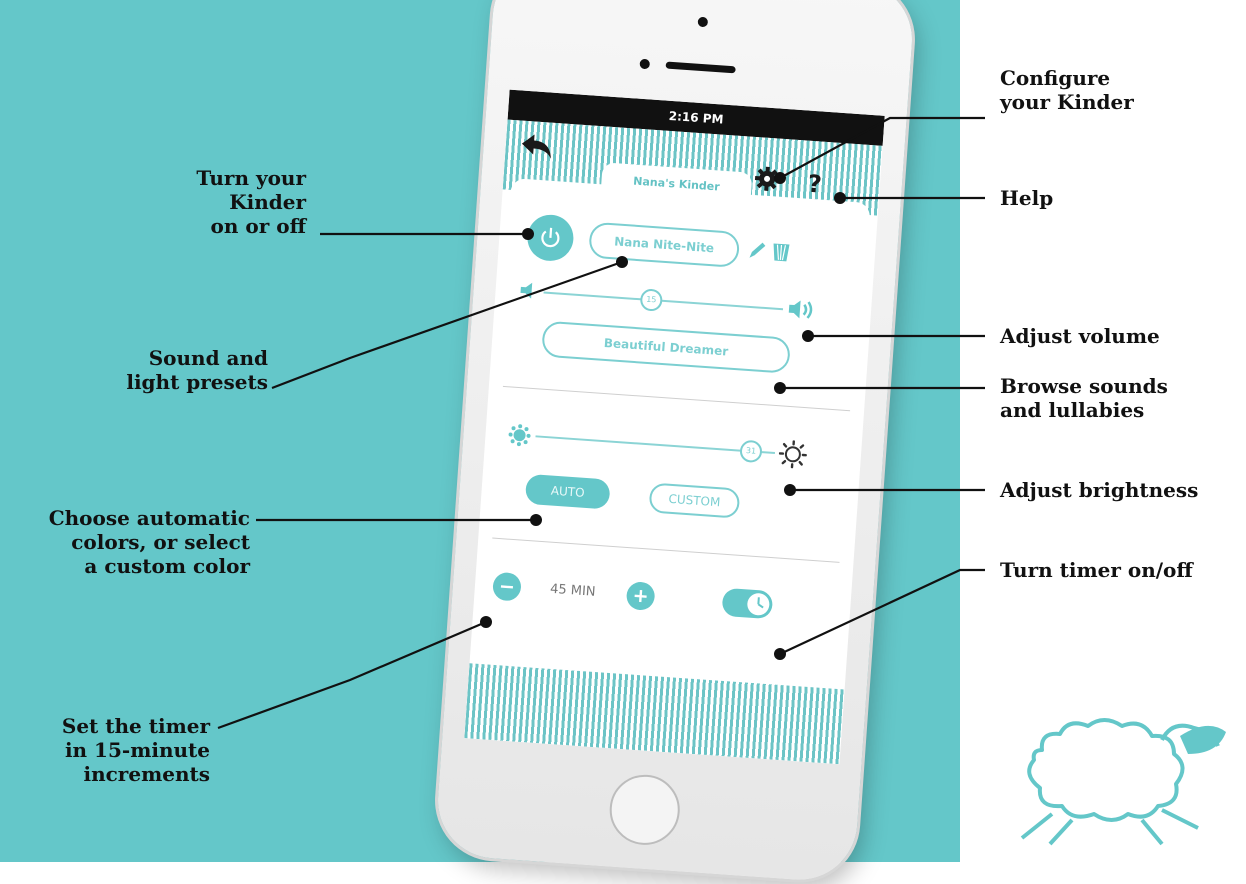 The height and width of the screenshot is (884, 1246). I want to click on callout-timer-set-line2: in 15-minute, so click(115, 750).